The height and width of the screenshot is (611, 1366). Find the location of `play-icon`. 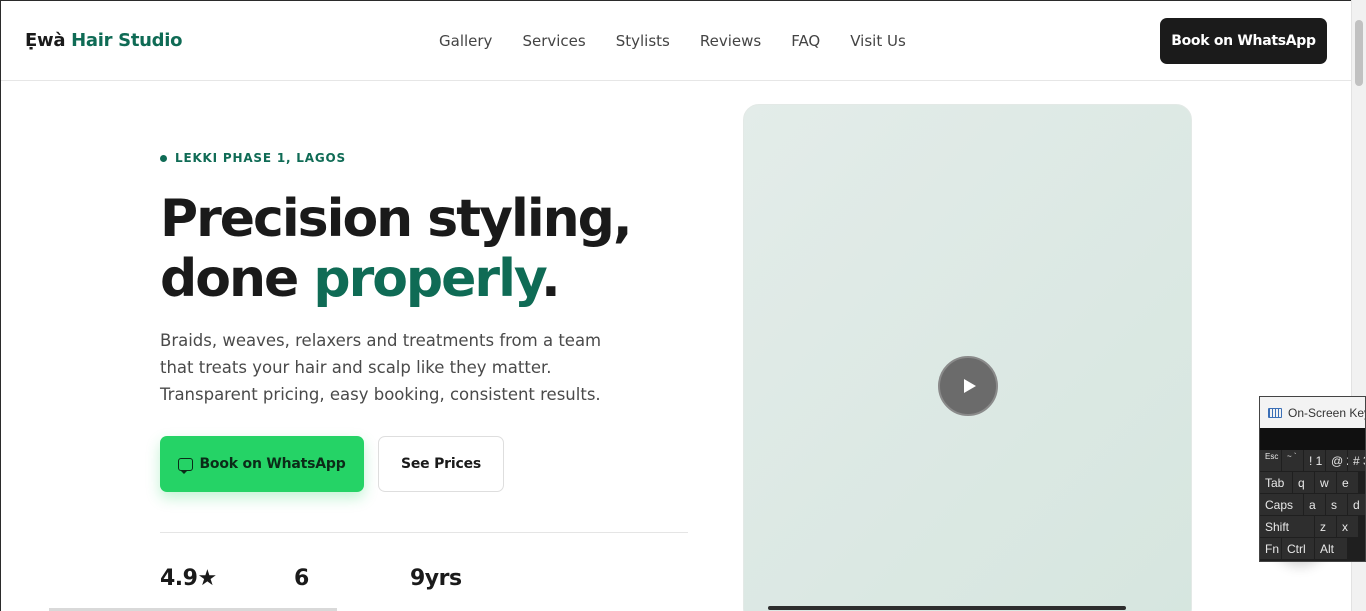

play-icon is located at coordinates (969, 386).